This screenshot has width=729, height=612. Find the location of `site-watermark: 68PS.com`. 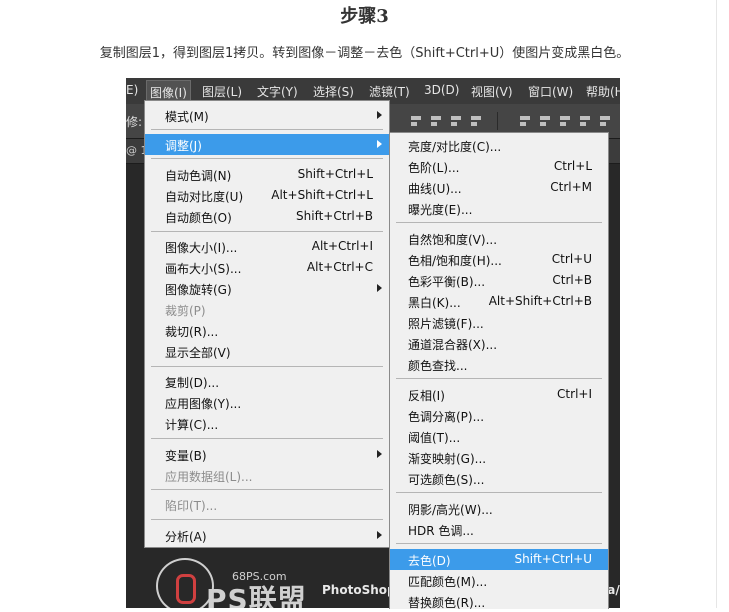

site-watermark: 68PS.com is located at coordinates (259, 576).